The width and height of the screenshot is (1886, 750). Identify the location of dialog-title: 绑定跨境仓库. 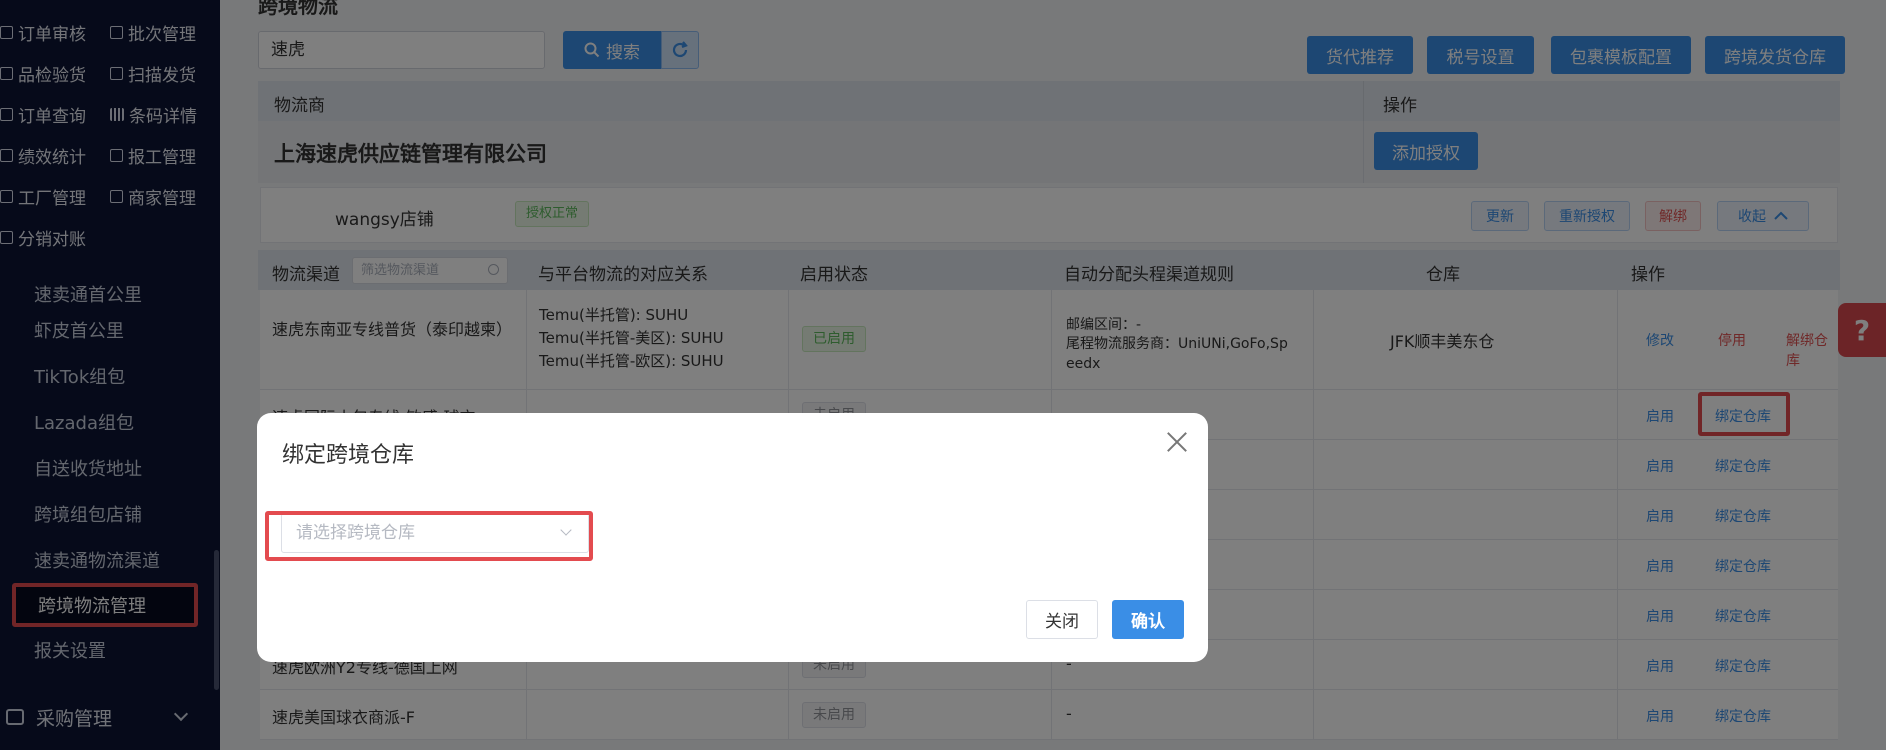
(348, 455).